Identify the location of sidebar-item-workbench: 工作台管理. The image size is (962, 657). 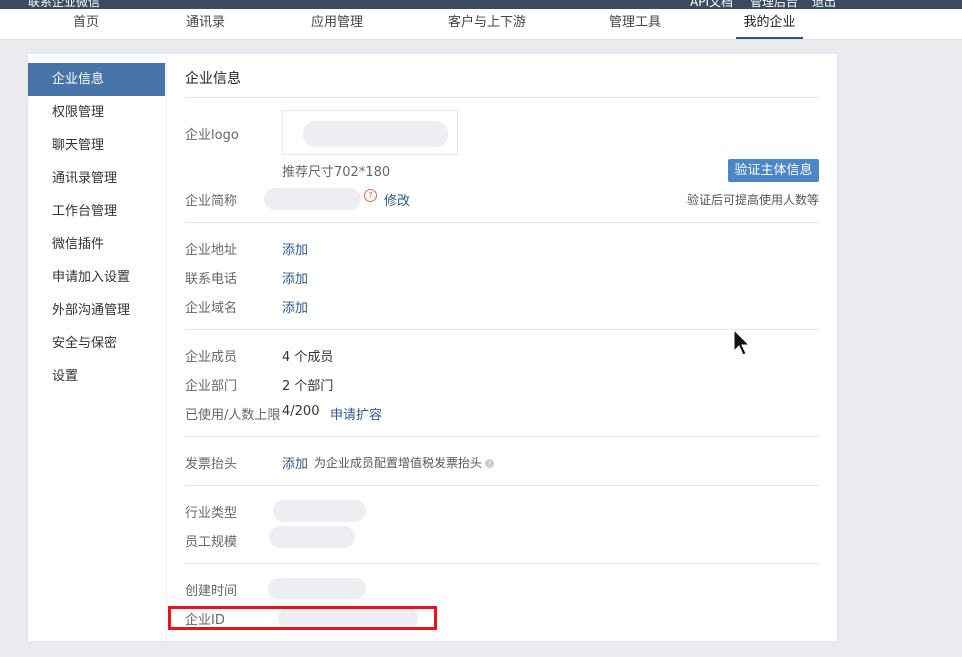
(96, 211).